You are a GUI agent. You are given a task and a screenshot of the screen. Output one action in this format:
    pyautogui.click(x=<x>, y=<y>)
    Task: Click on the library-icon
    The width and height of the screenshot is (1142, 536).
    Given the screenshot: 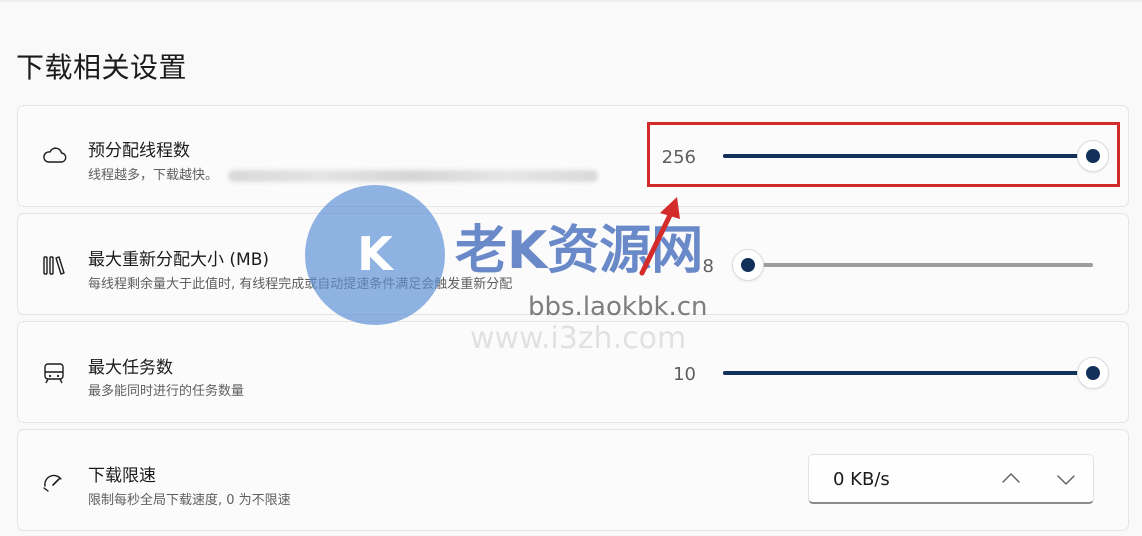 What is the action you would take?
    pyautogui.click(x=54, y=266)
    